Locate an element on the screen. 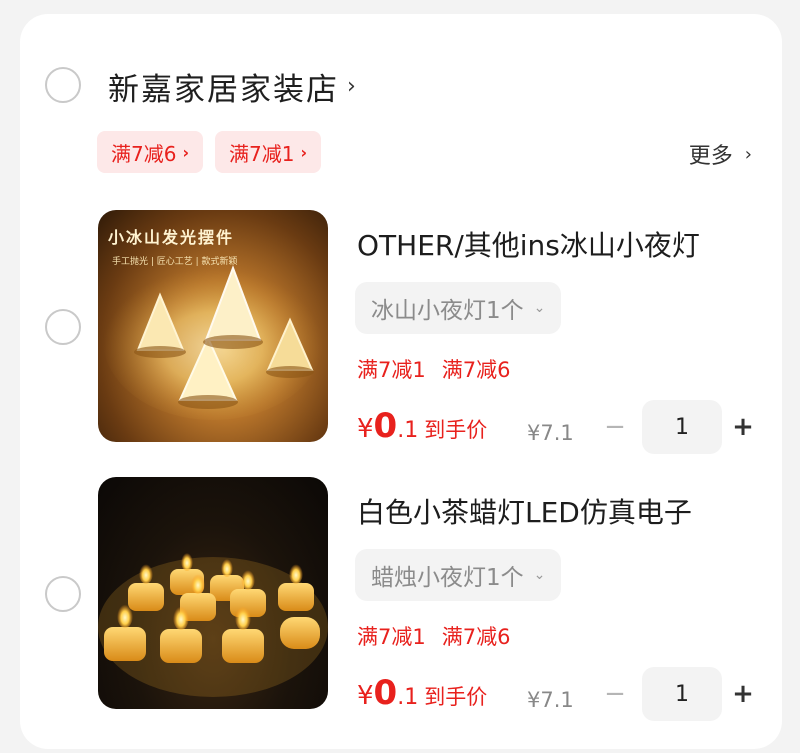 This screenshot has height=753, width=800. more-label: 更多 is located at coordinates (710, 156).